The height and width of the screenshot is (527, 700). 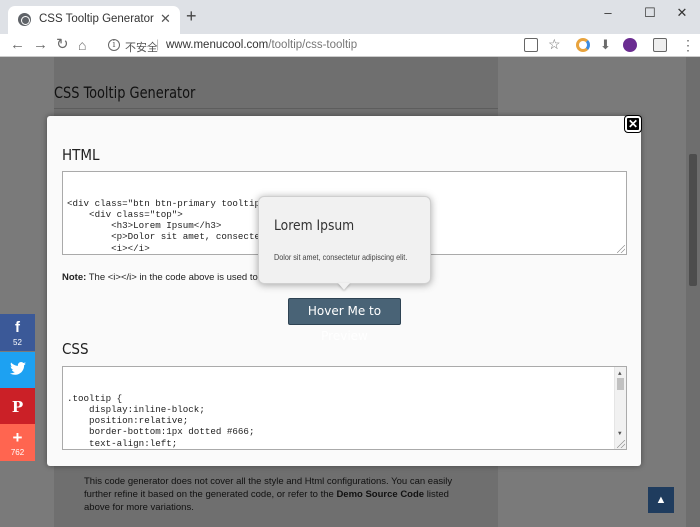 I want to click on html-heading: HTML, so click(x=81, y=155).